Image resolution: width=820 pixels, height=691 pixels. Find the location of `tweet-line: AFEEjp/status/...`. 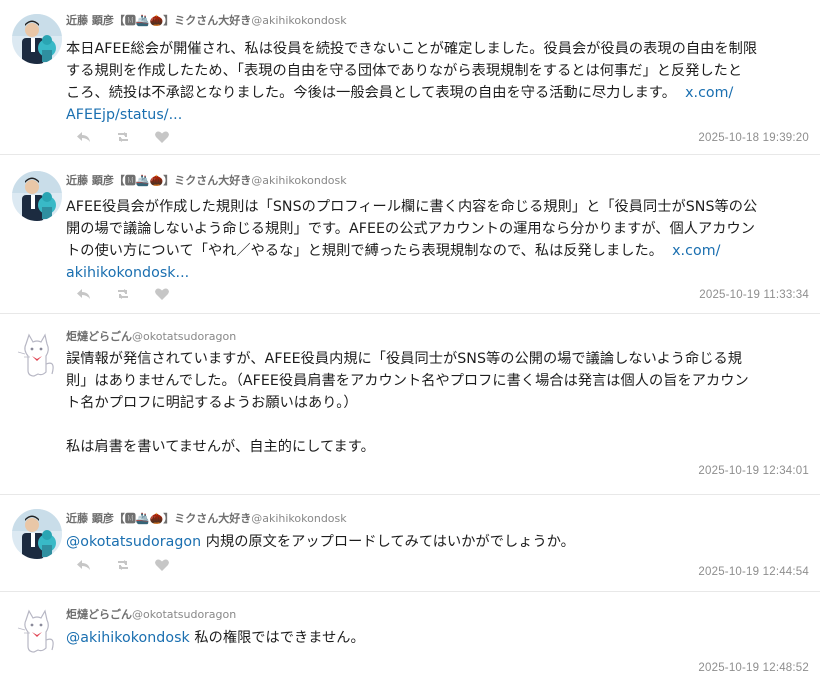

tweet-line: AFEEjp/status/... is located at coordinates (436, 115).